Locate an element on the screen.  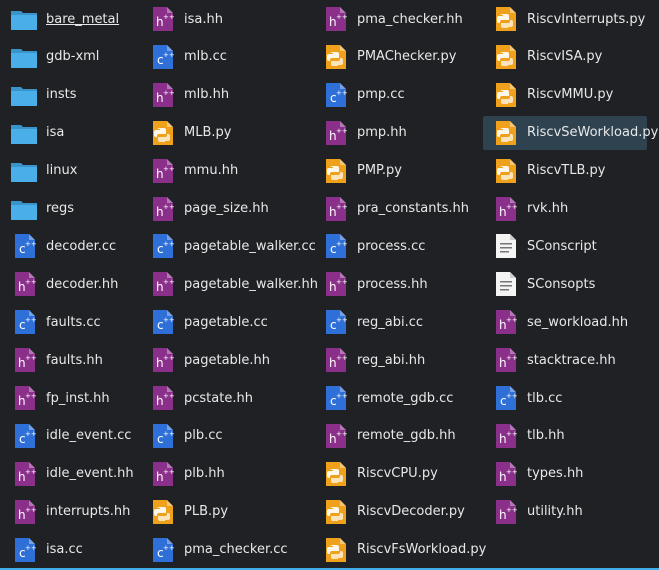
file-item-plb-hh: h ++ plb.hh is located at coordinates (225, 474).